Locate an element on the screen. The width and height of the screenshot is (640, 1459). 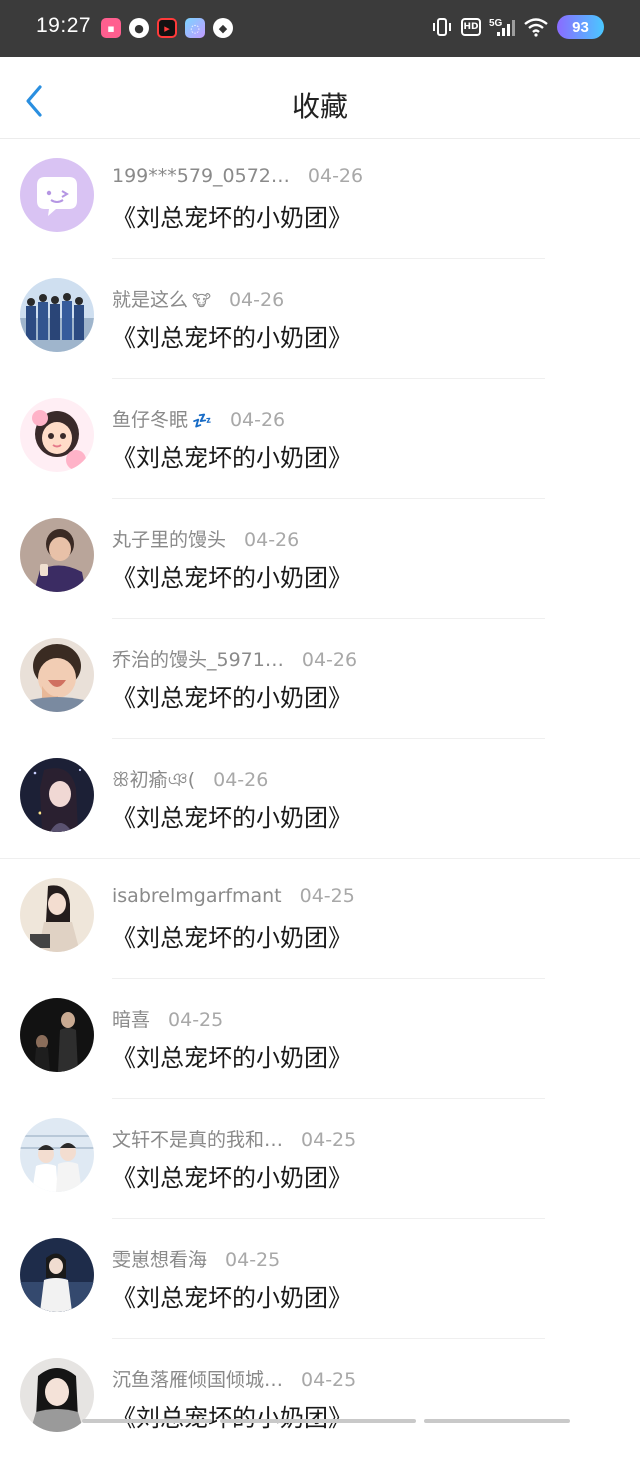
vibrate-icon is located at coordinates (442, 27).